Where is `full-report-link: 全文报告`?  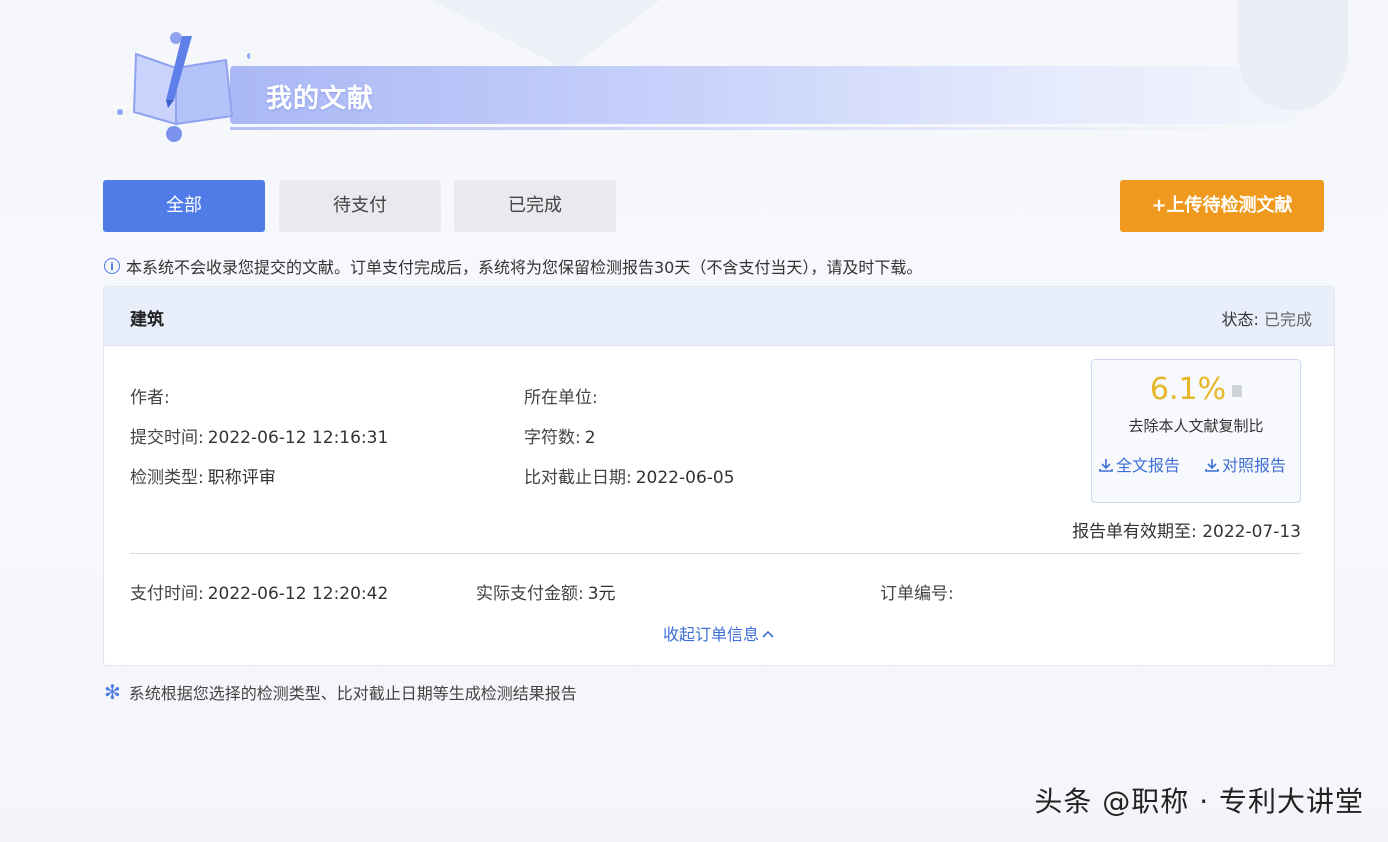
full-report-link: 全文报告 is located at coordinates (1139, 464).